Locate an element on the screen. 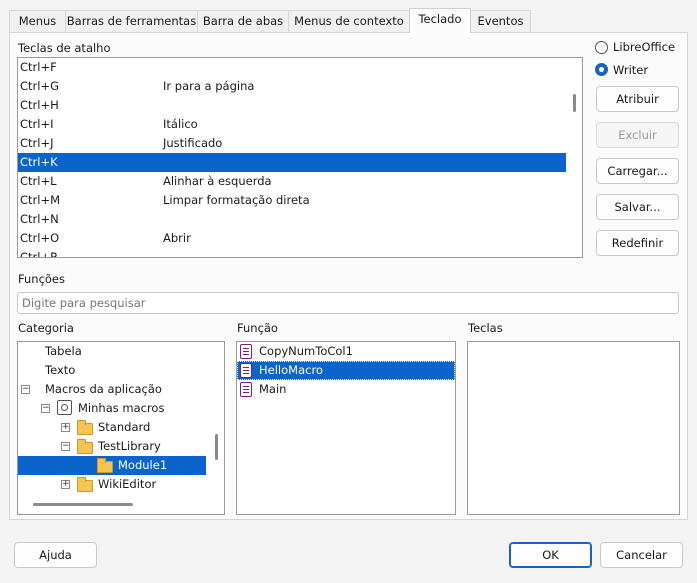 This screenshot has height=583, width=697. shortcut-key: Ctrl+G is located at coordinates (40, 86).